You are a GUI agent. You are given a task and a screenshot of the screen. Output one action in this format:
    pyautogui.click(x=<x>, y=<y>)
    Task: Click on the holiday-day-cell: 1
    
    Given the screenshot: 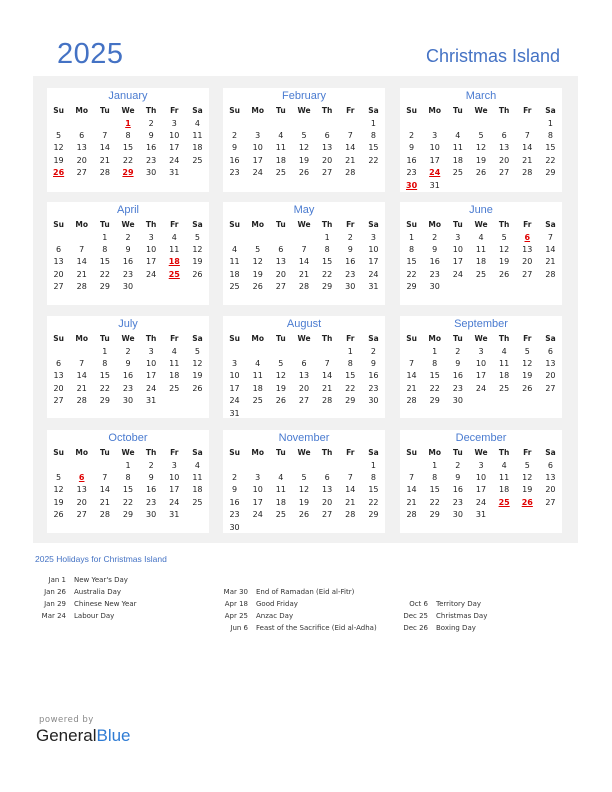 What is the action you would take?
    pyautogui.click(x=127, y=123)
    